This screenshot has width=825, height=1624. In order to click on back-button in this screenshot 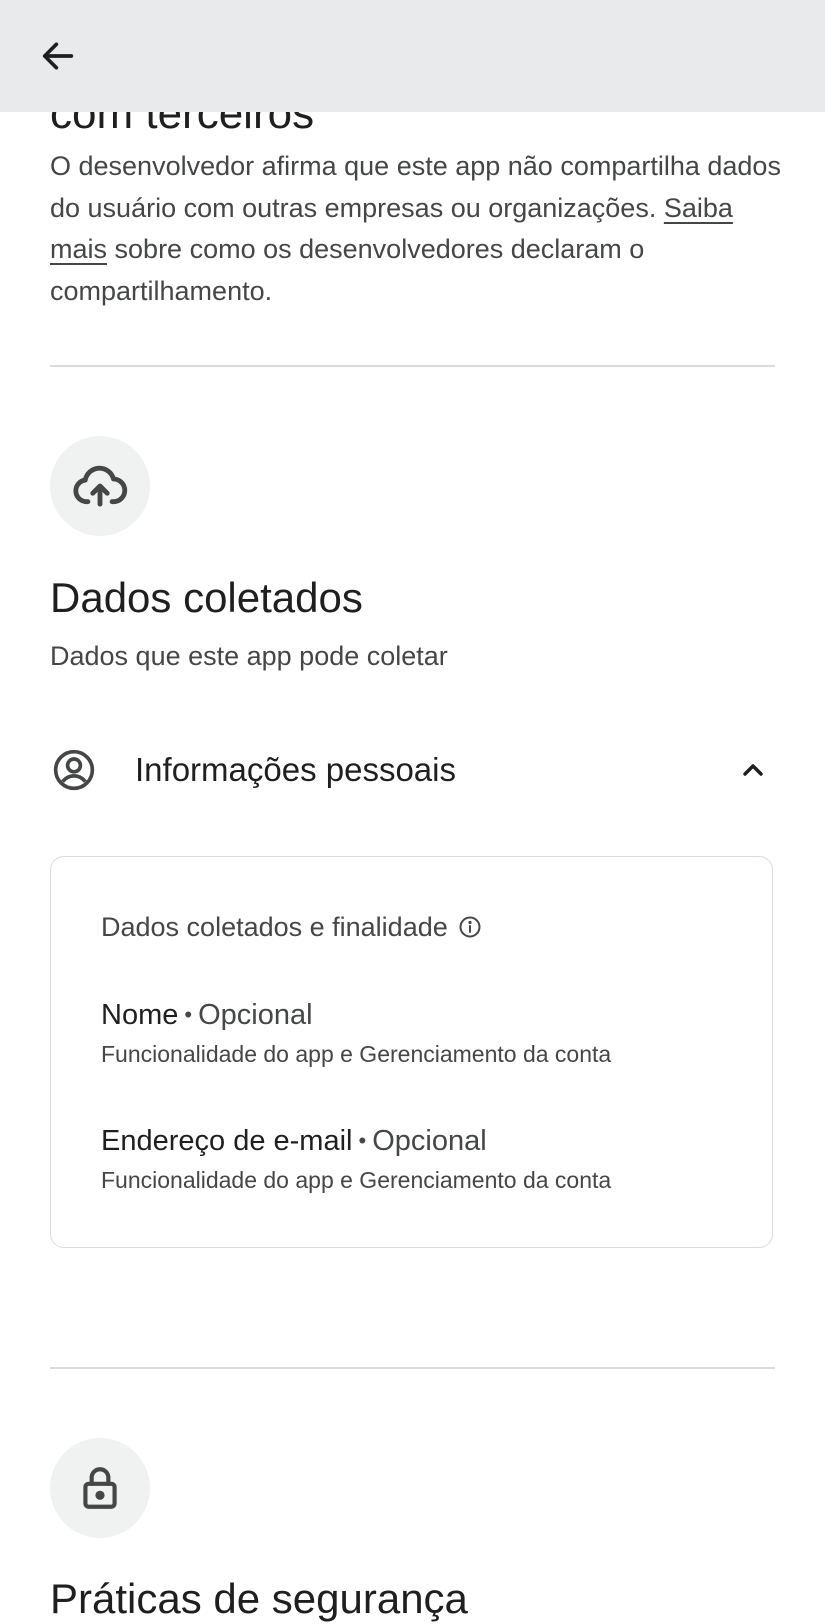, I will do `click(58, 56)`.